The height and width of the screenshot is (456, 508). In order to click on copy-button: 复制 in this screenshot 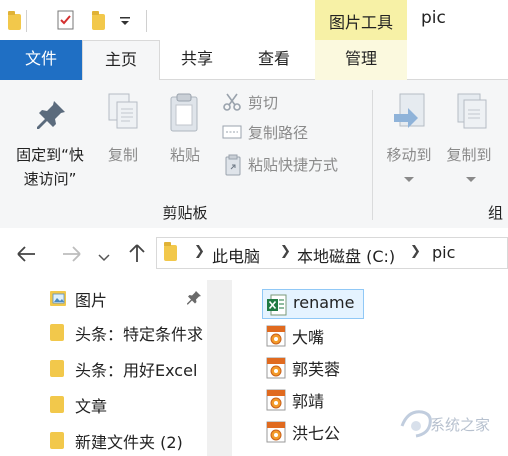, I will do `click(123, 135)`.